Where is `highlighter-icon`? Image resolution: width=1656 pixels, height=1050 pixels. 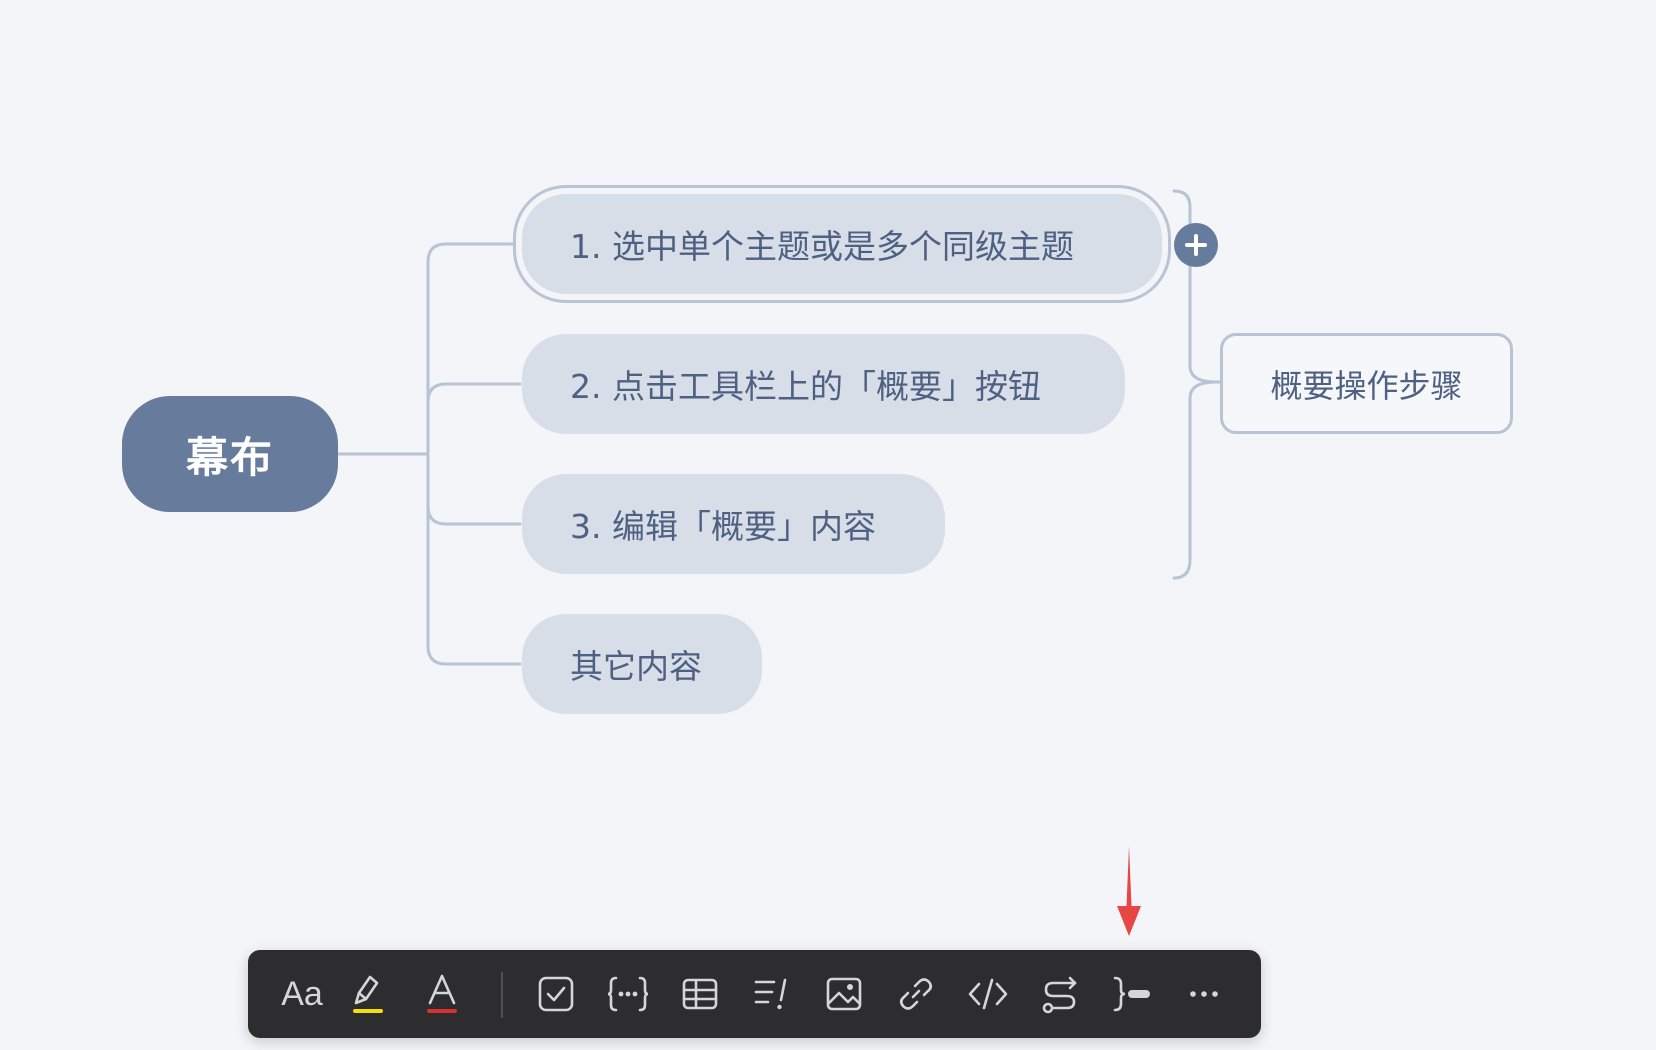
highlighter-icon is located at coordinates (368, 994).